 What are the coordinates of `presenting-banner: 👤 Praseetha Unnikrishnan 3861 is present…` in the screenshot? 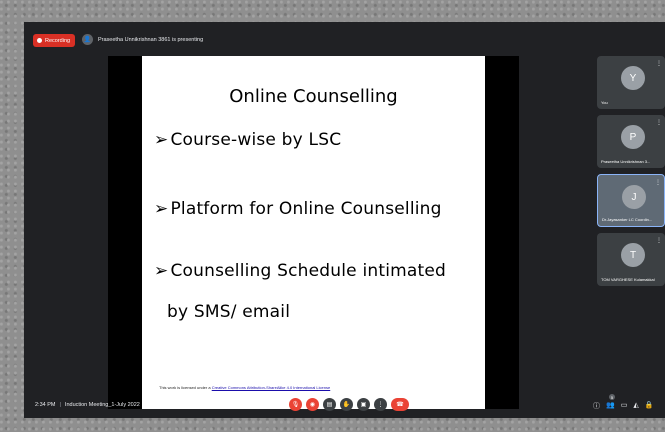 It's located at (142, 39).